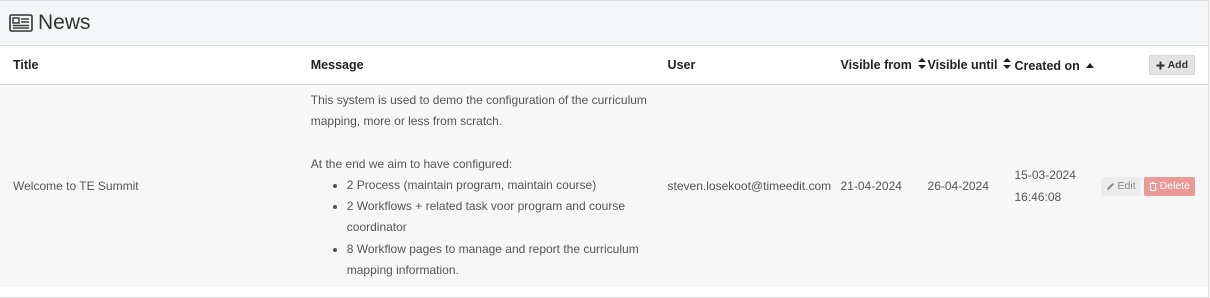  I want to click on column-header-visible-from: Visible from, so click(884, 65).